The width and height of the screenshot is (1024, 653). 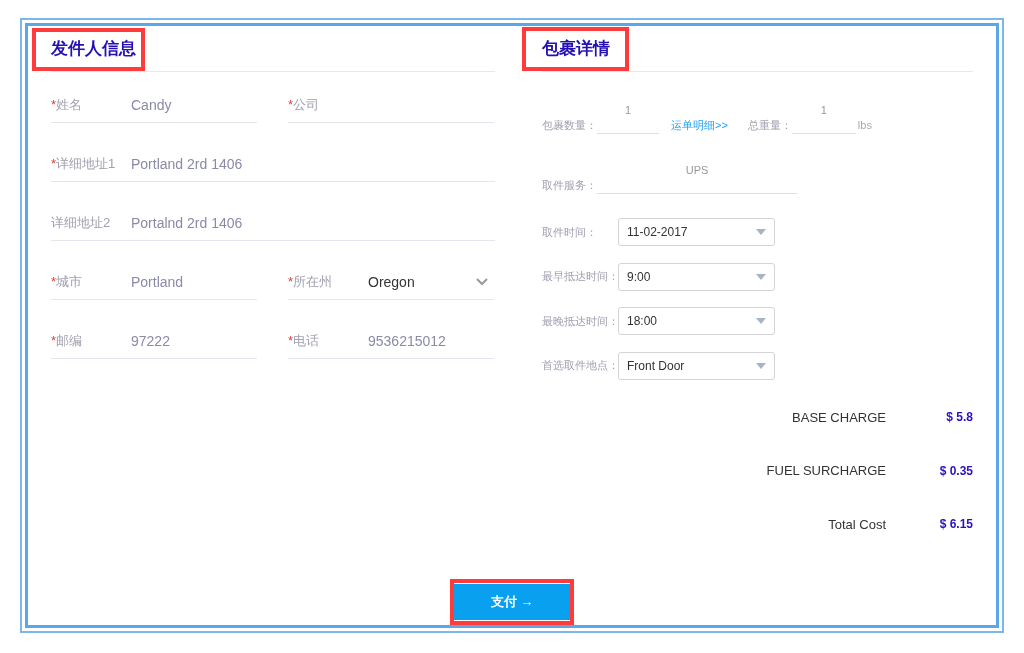 What do you see at coordinates (826, 471) in the screenshot?
I see `cost-label: FUEL SURCHARGE` at bounding box center [826, 471].